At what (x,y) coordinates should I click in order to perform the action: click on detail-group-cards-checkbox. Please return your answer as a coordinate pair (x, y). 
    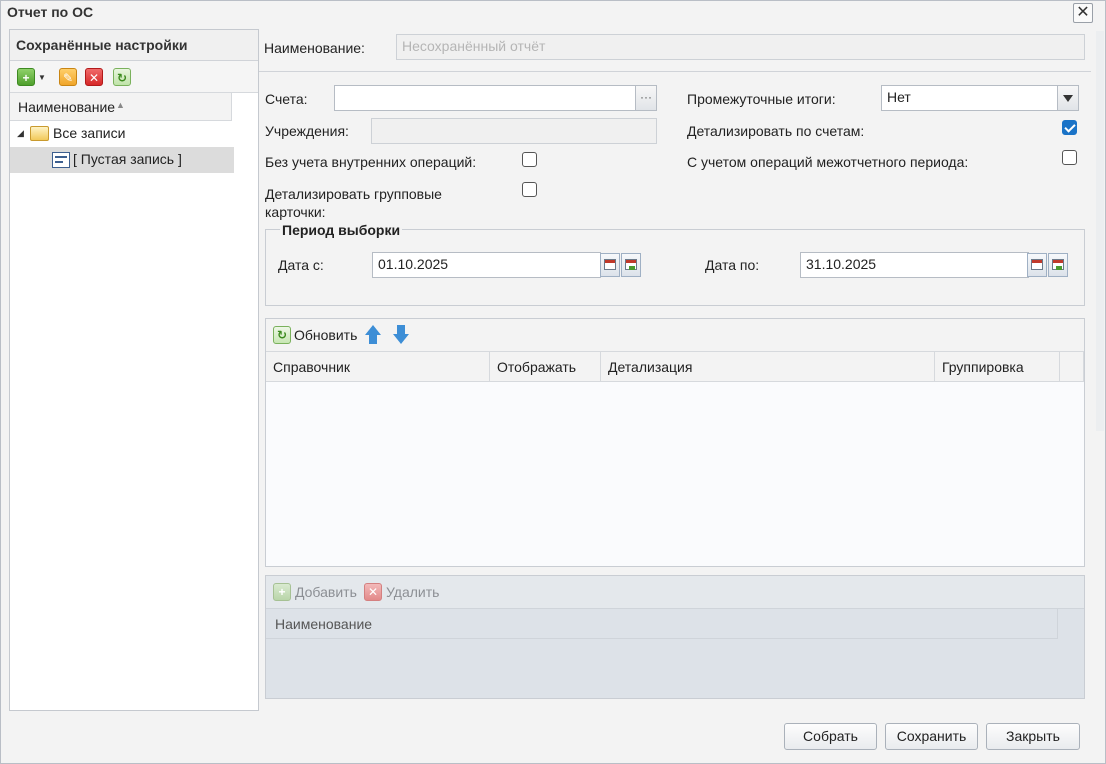
    Looking at the image, I should click on (529, 189).